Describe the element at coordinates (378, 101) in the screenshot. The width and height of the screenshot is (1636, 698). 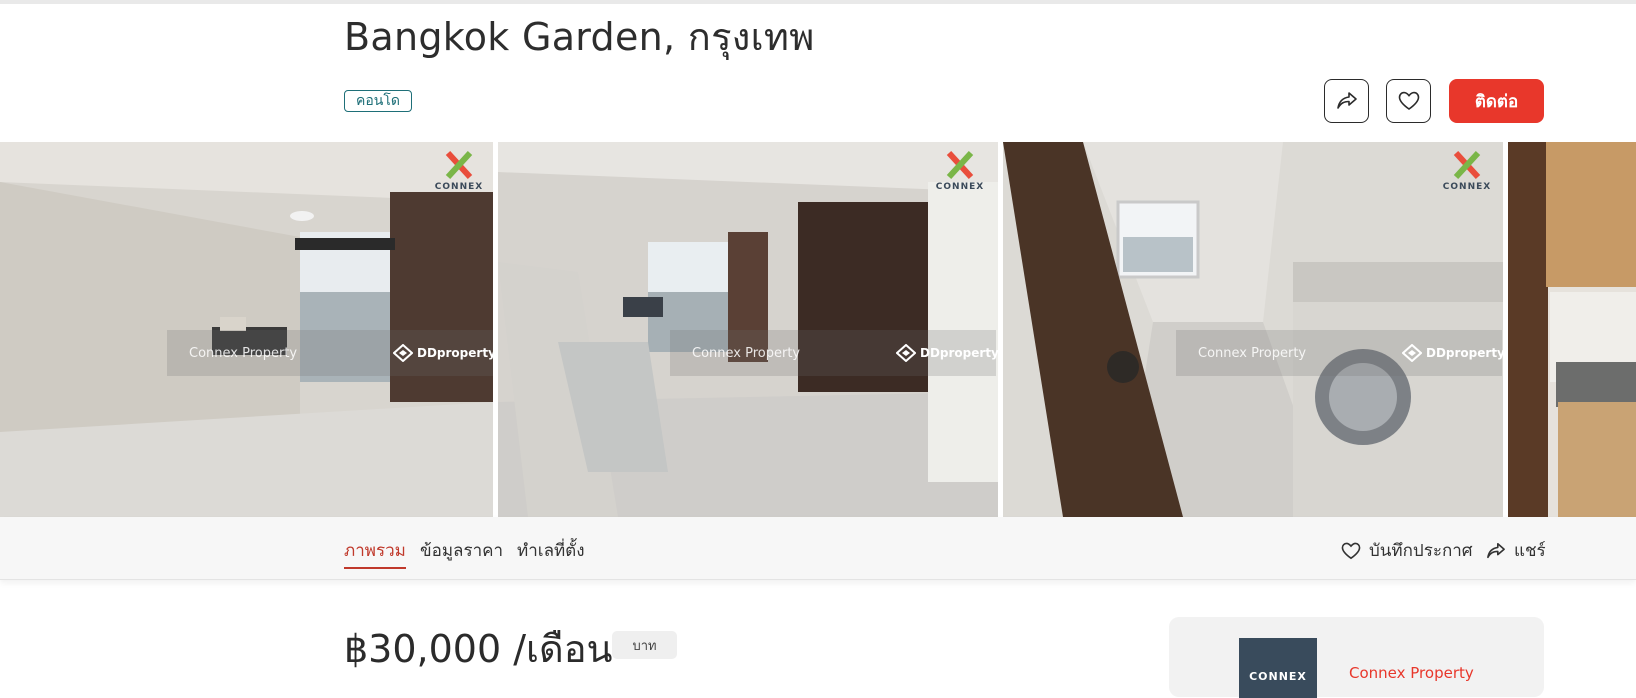
I see `property-type-tag: คอนโด` at that location.